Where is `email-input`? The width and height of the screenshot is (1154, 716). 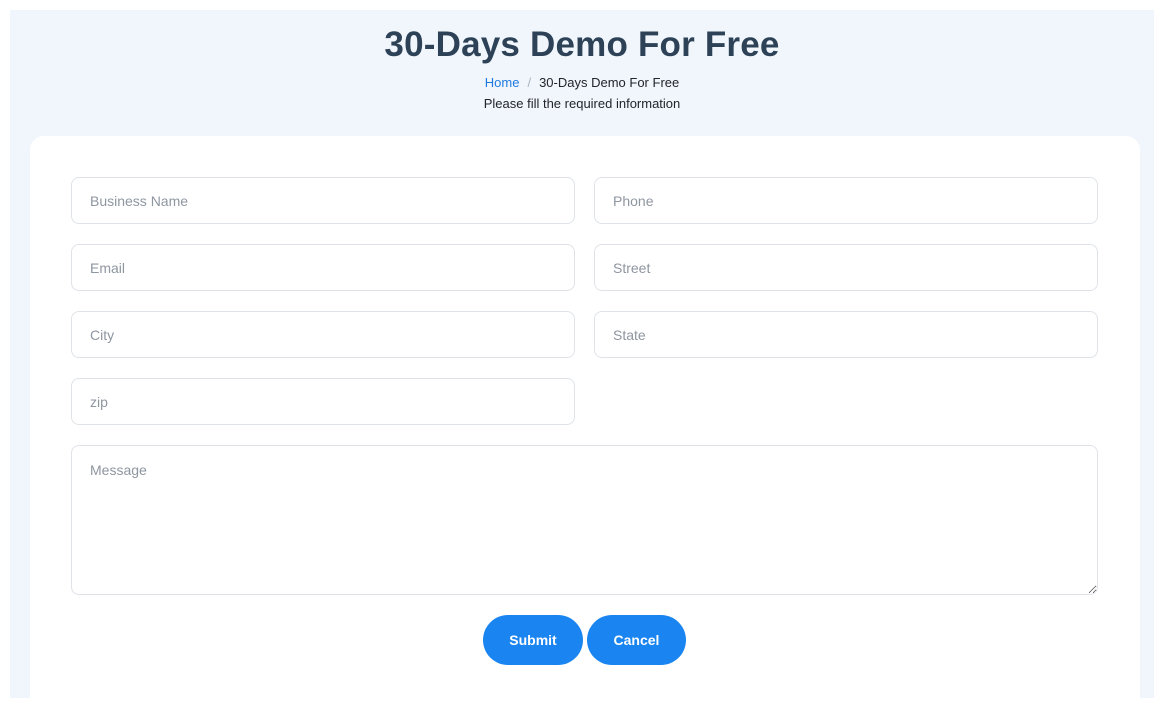 email-input is located at coordinates (323, 267).